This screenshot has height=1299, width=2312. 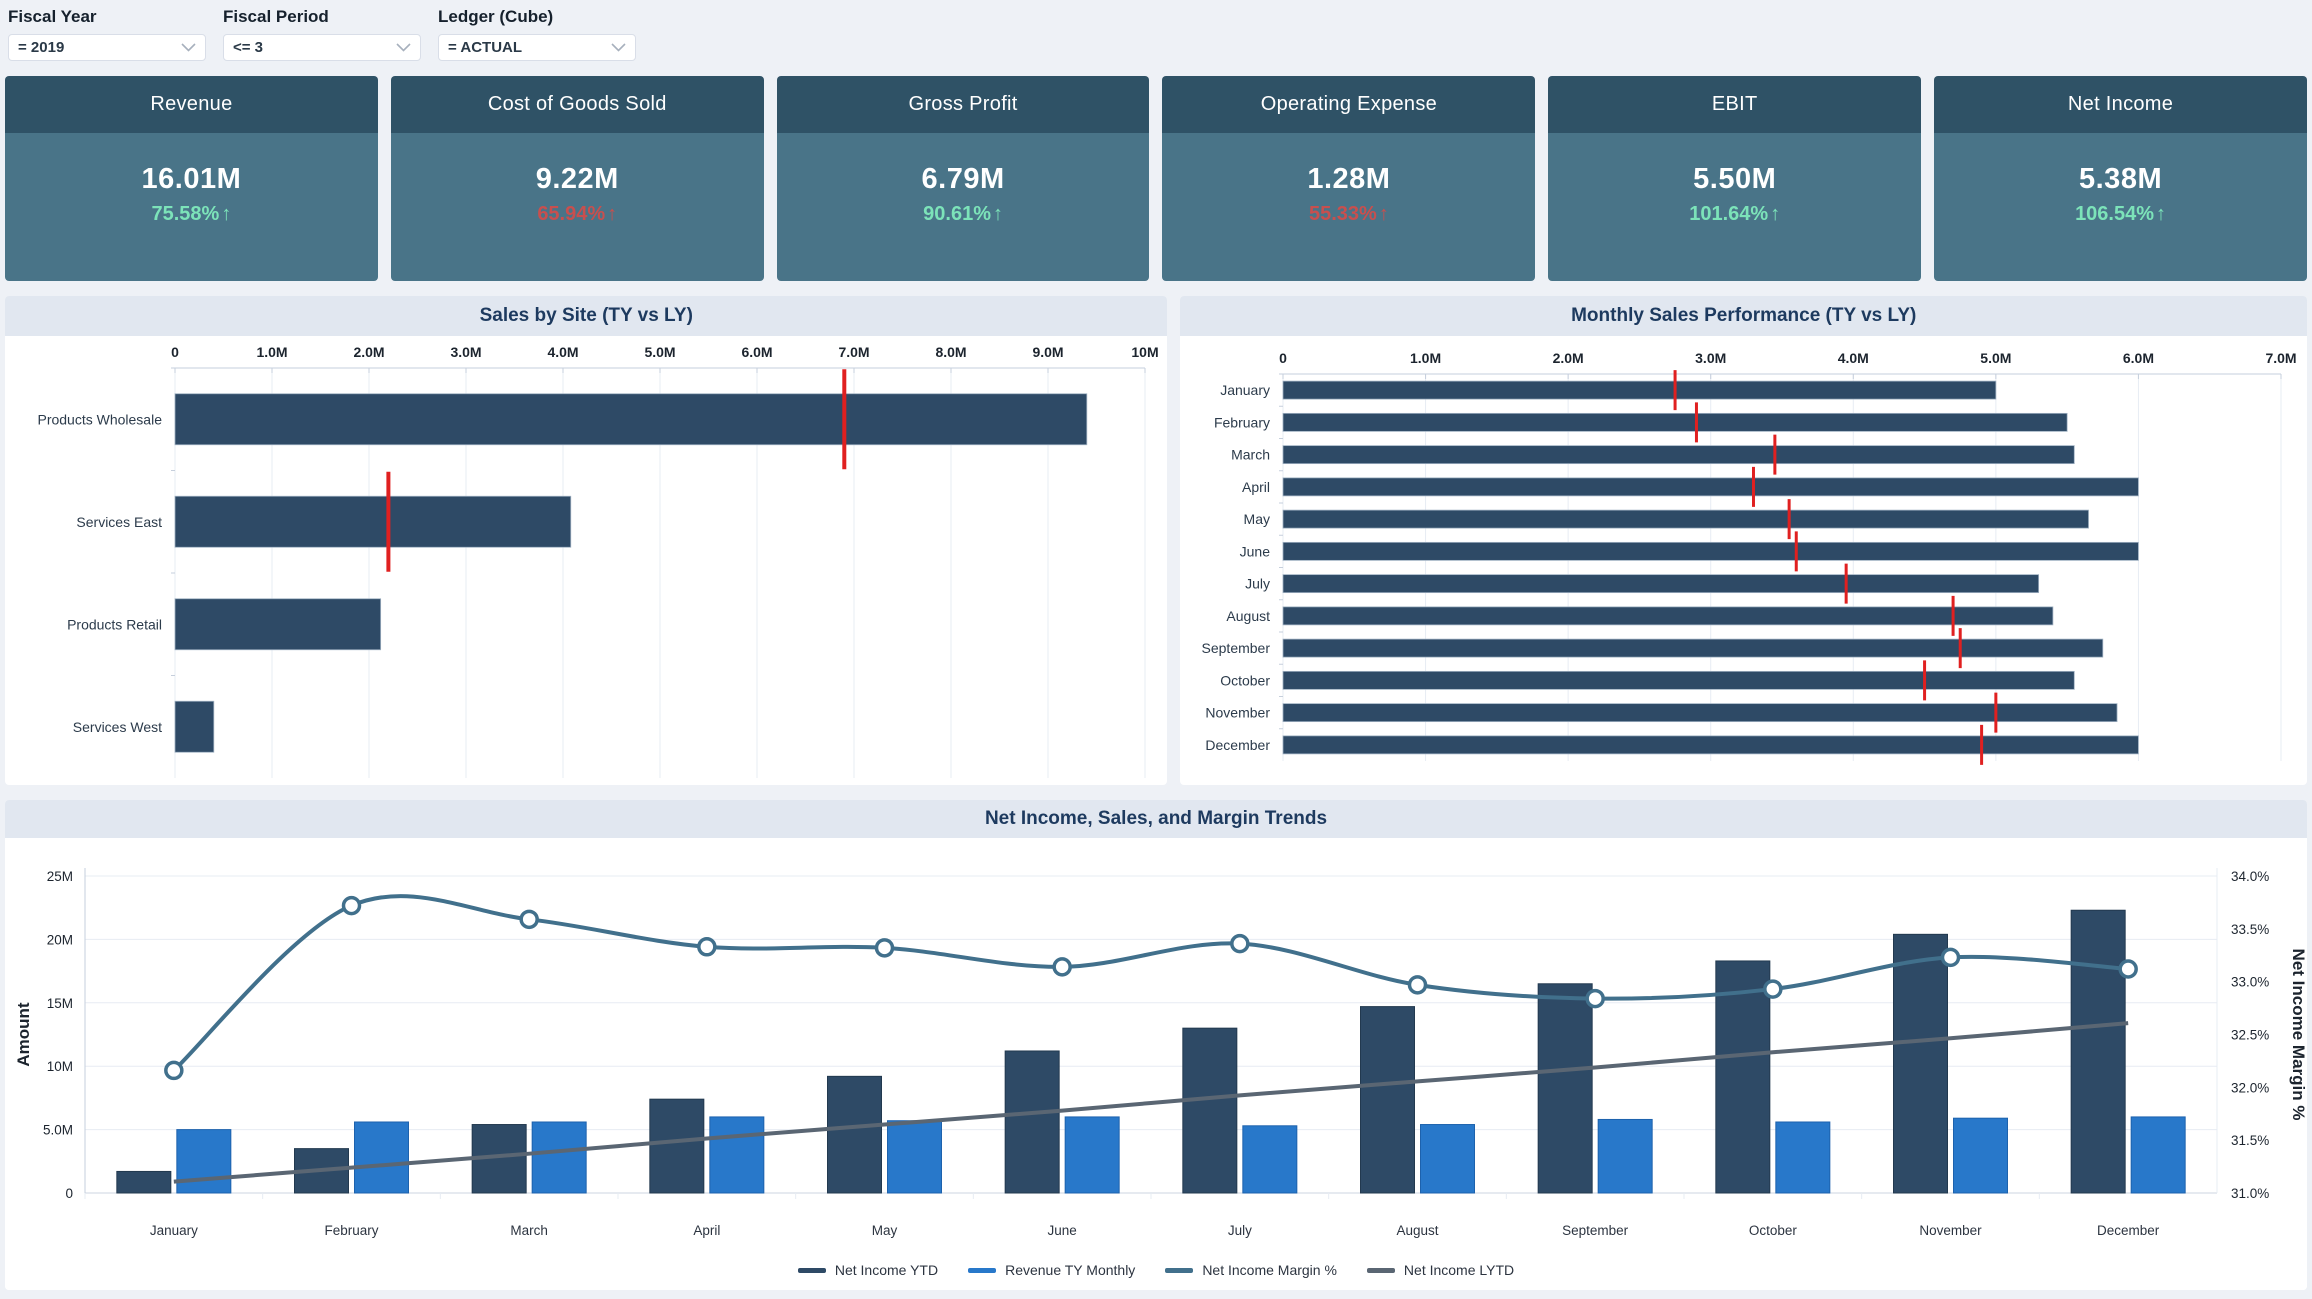 What do you see at coordinates (562, 352) in the screenshot?
I see `svg-text: 4.0M` at bounding box center [562, 352].